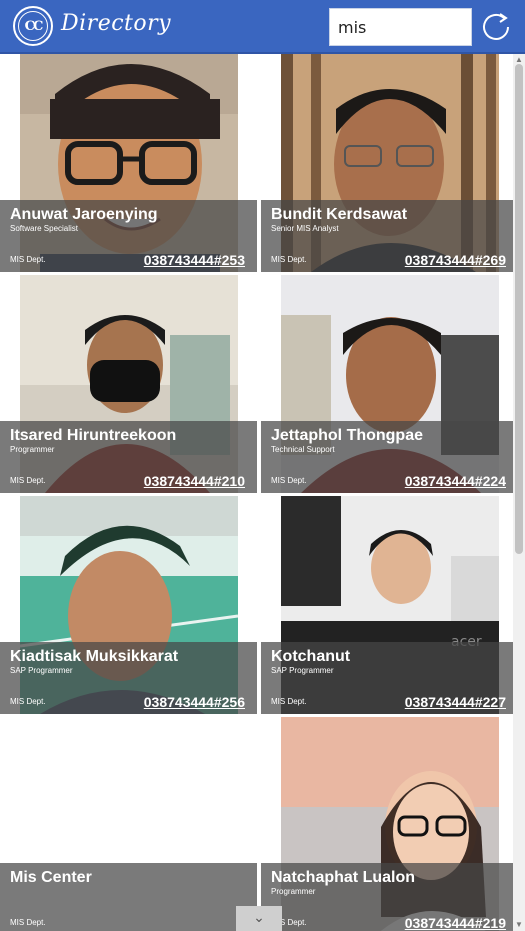 The image size is (525, 931). I want to click on search-input, so click(400, 27).